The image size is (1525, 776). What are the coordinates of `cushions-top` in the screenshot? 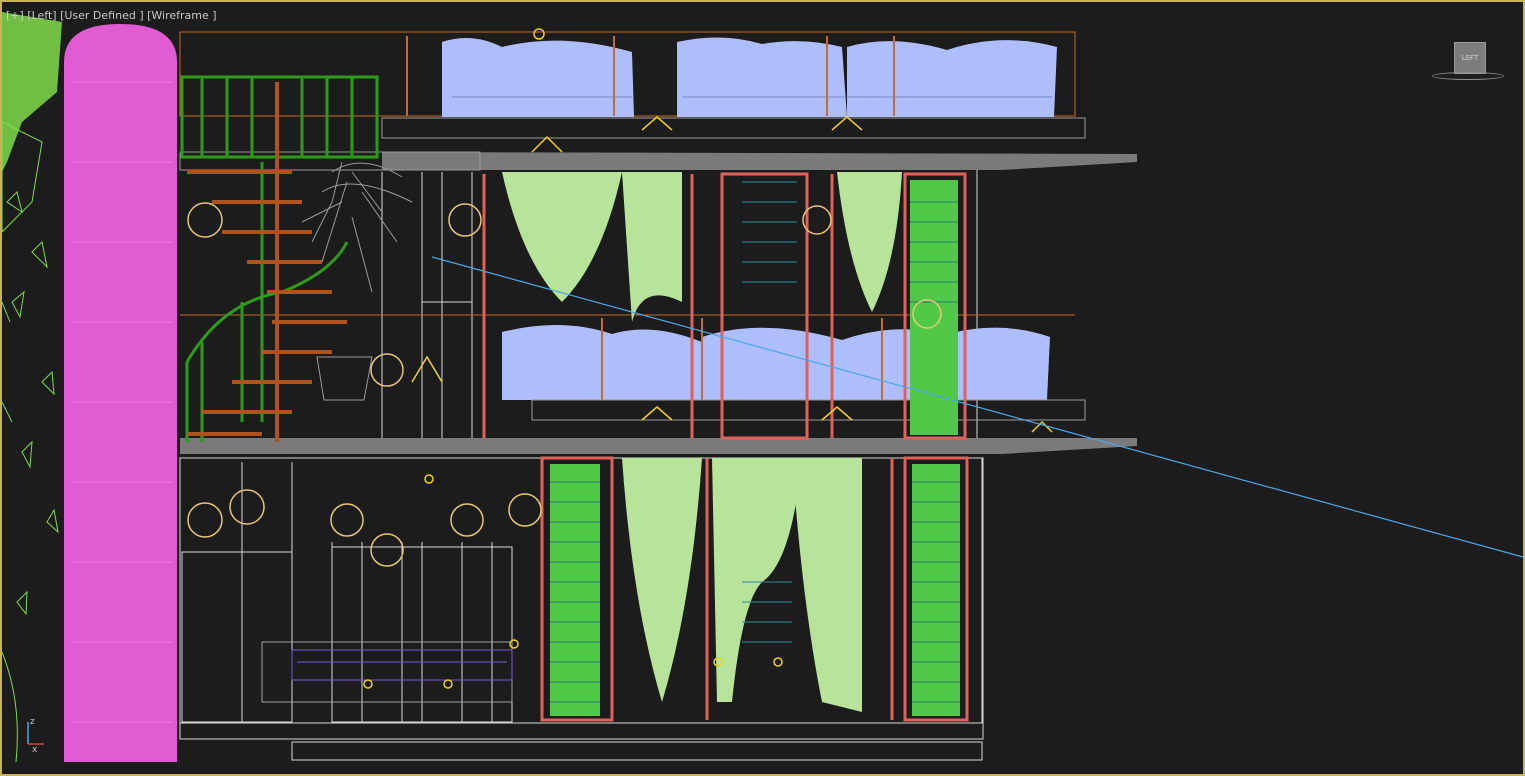 It's located at (749, 77).